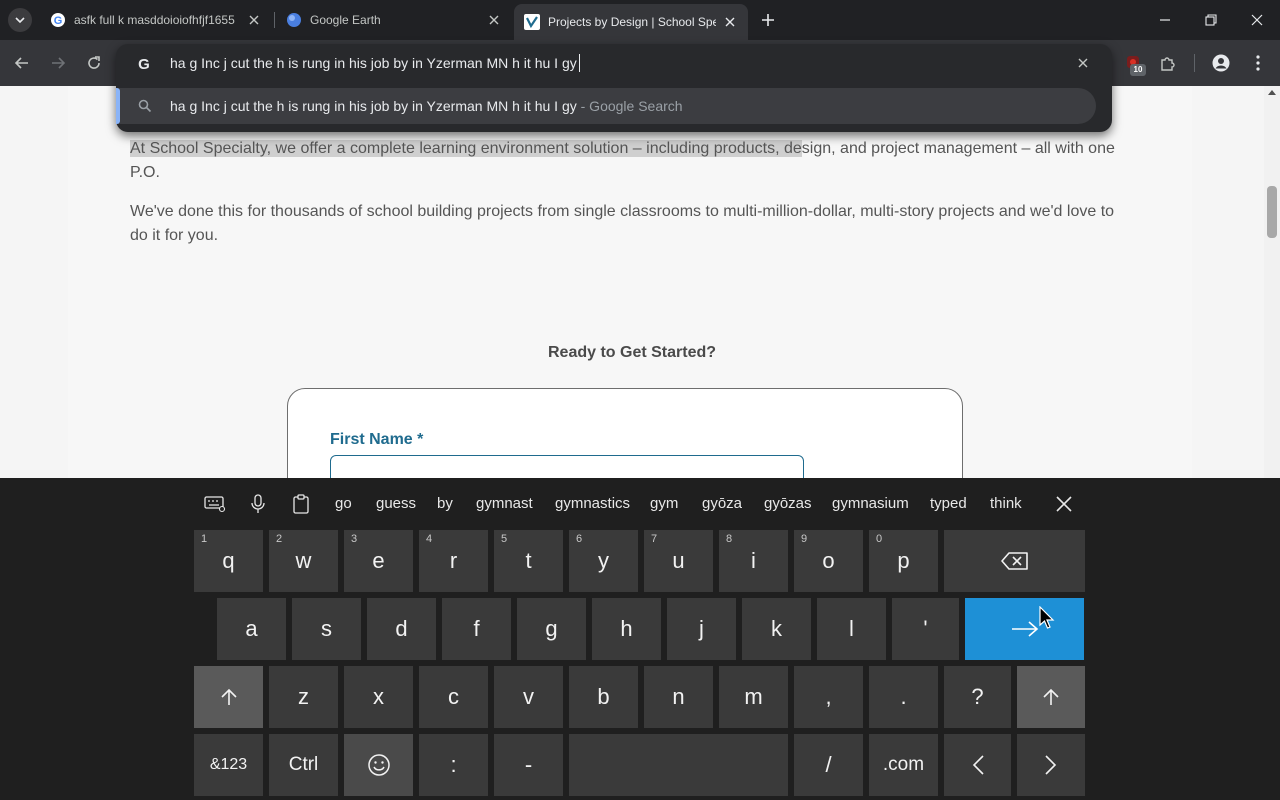 This screenshot has height=800, width=1280. Describe the element at coordinates (903, 765) in the screenshot. I see `dotcom-key: .com` at that location.